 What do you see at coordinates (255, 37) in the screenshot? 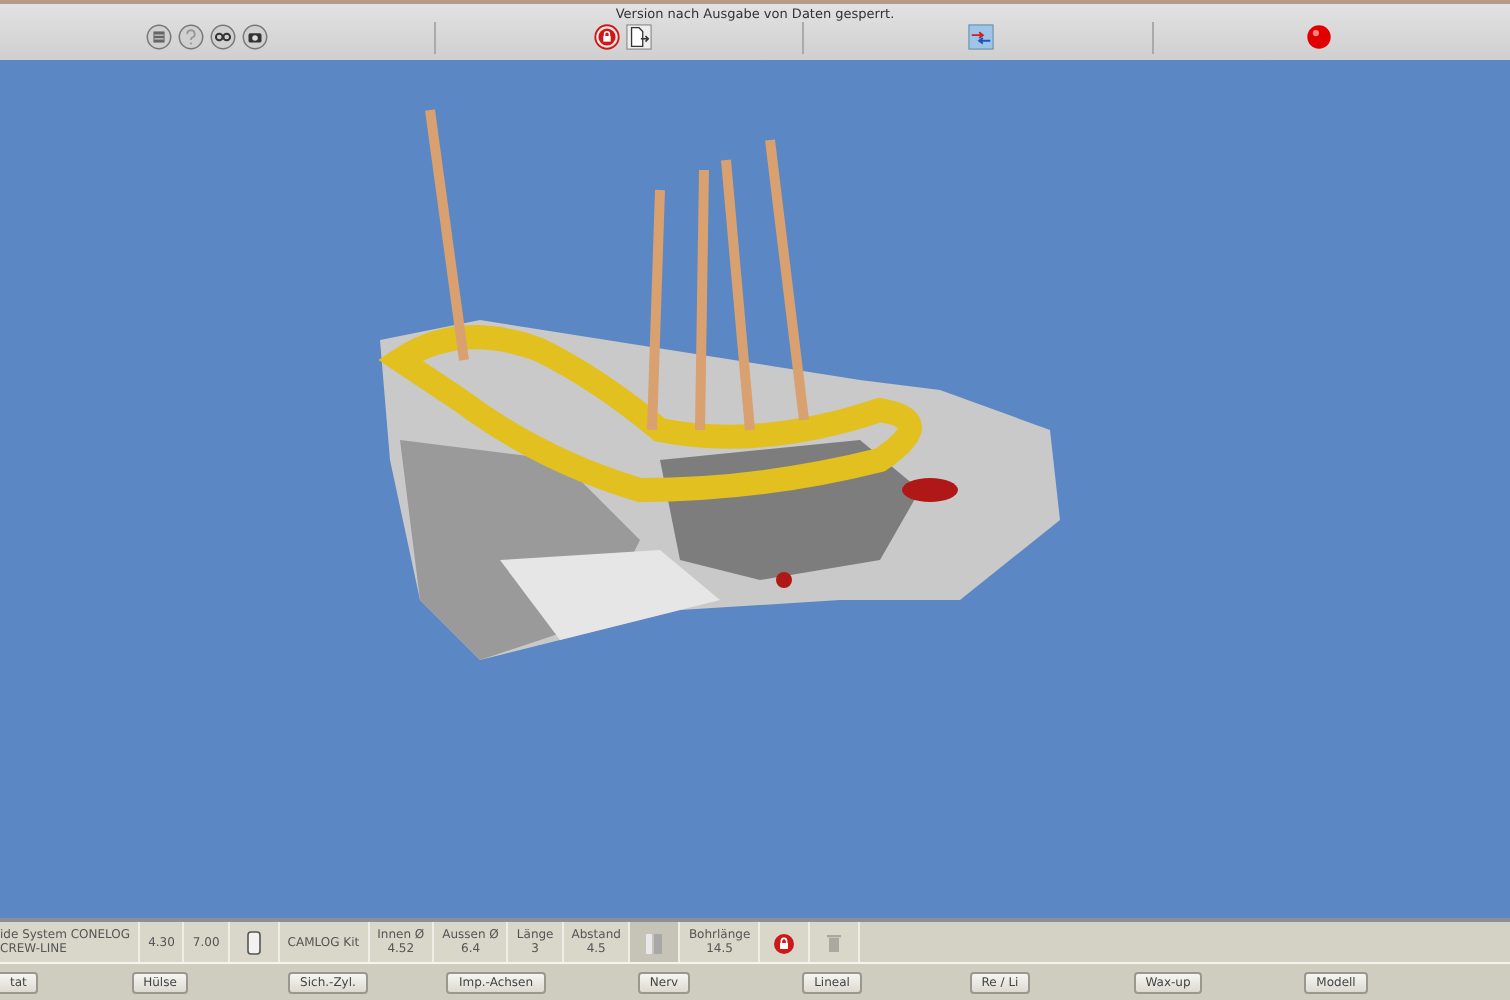
I see `camera-icon` at bounding box center [255, 37].